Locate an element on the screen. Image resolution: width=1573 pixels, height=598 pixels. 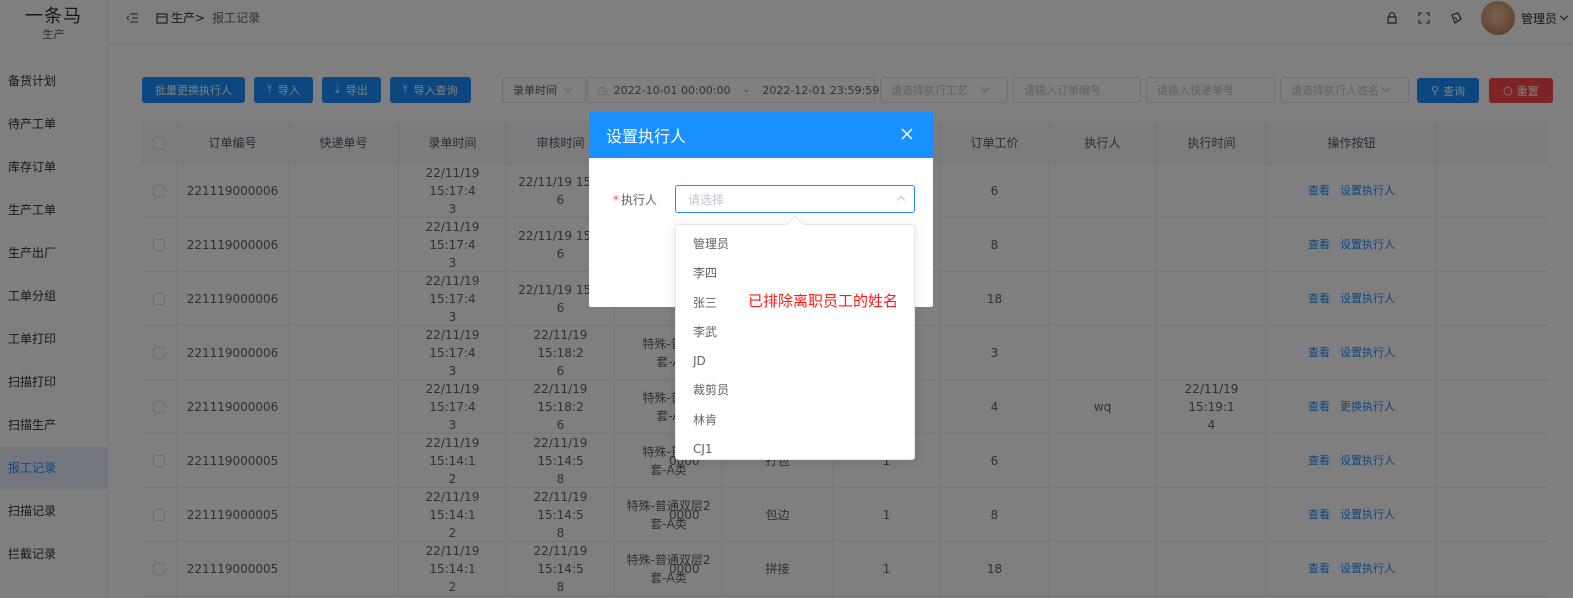
close-icon is located at coordinates (907, 134).